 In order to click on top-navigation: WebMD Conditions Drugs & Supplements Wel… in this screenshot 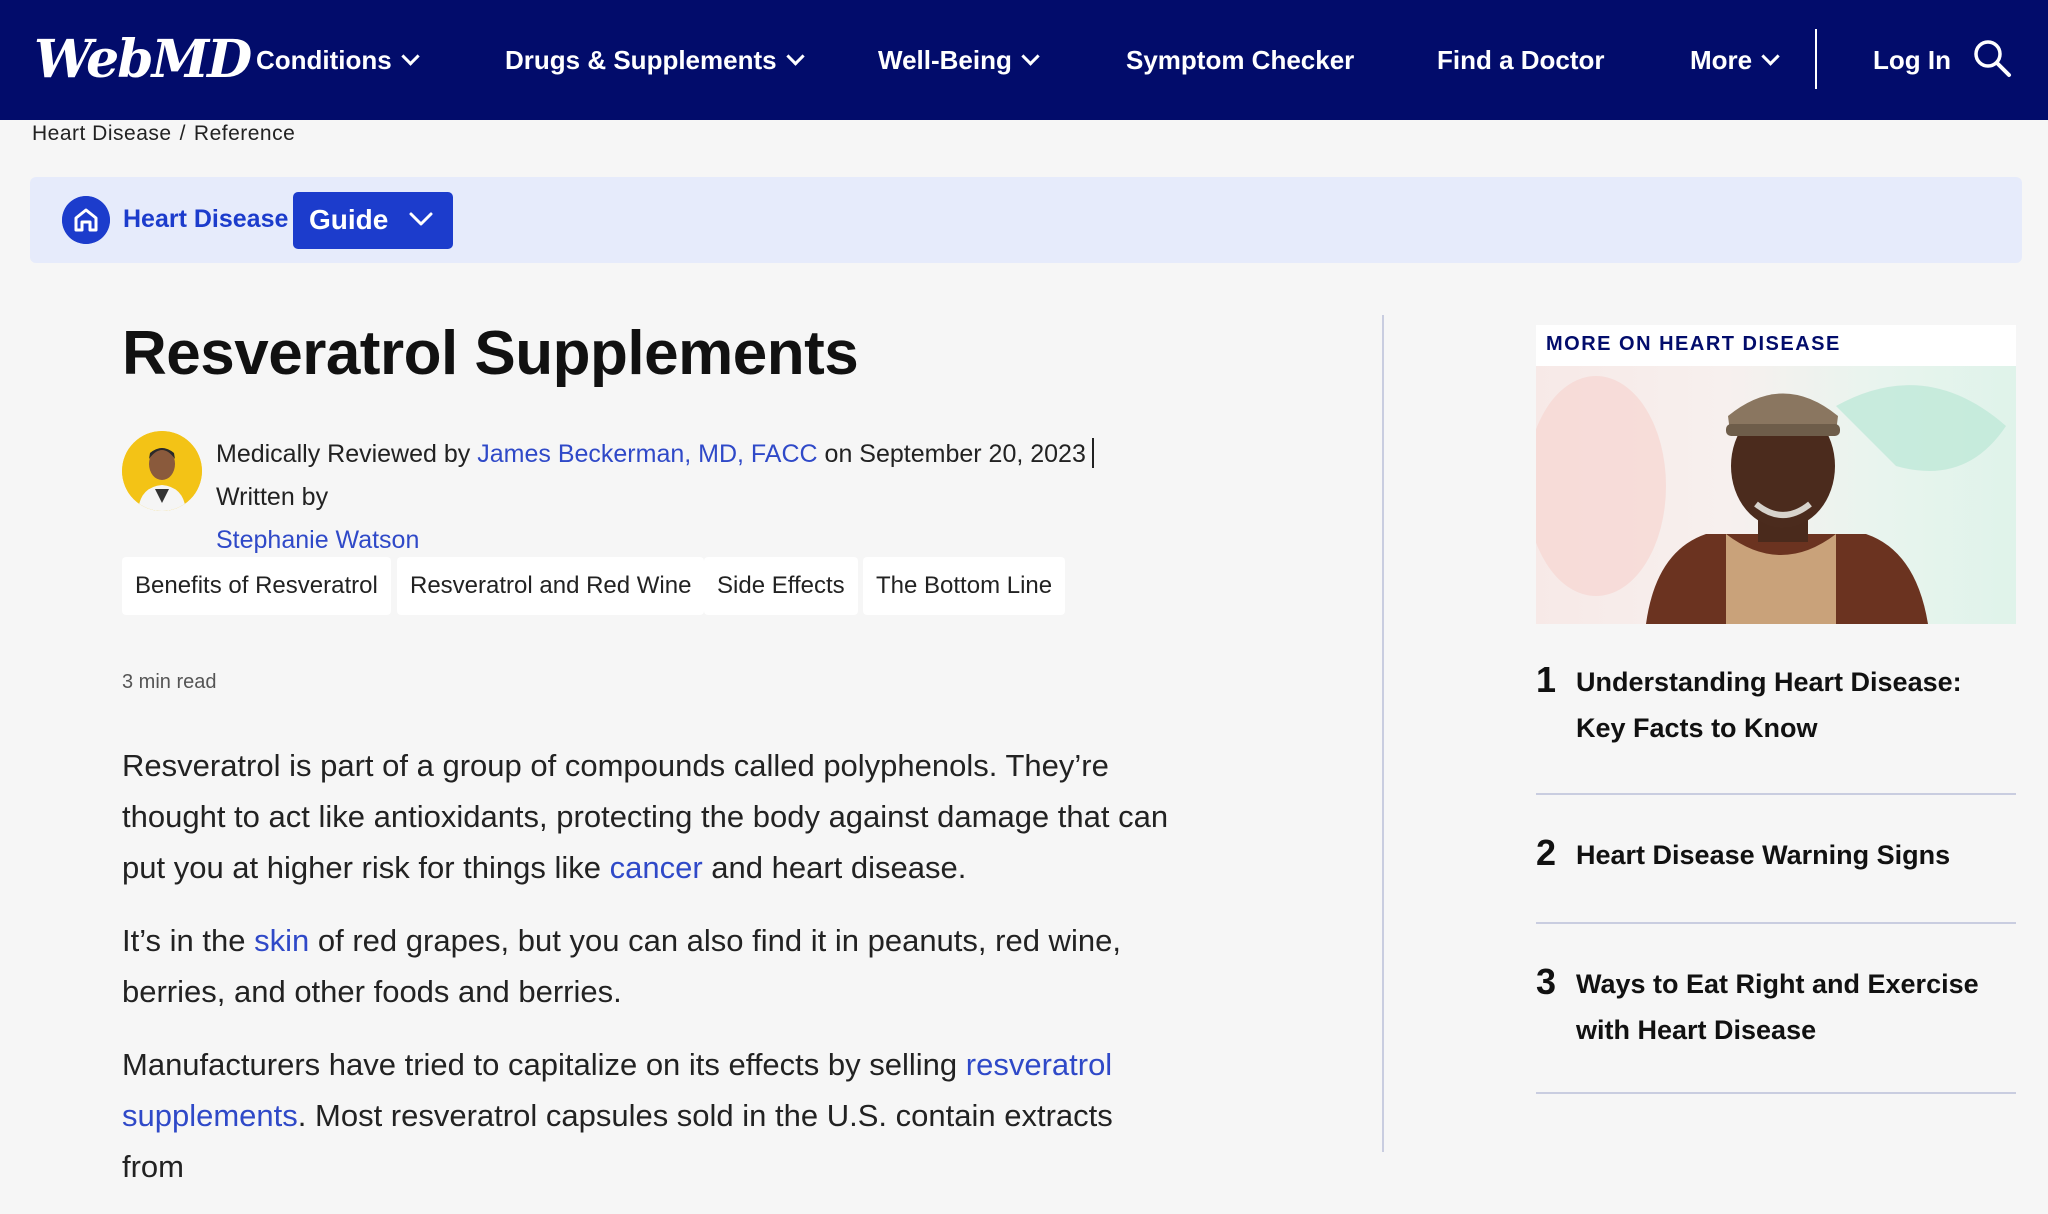, I will do `click(1024, 60)`.